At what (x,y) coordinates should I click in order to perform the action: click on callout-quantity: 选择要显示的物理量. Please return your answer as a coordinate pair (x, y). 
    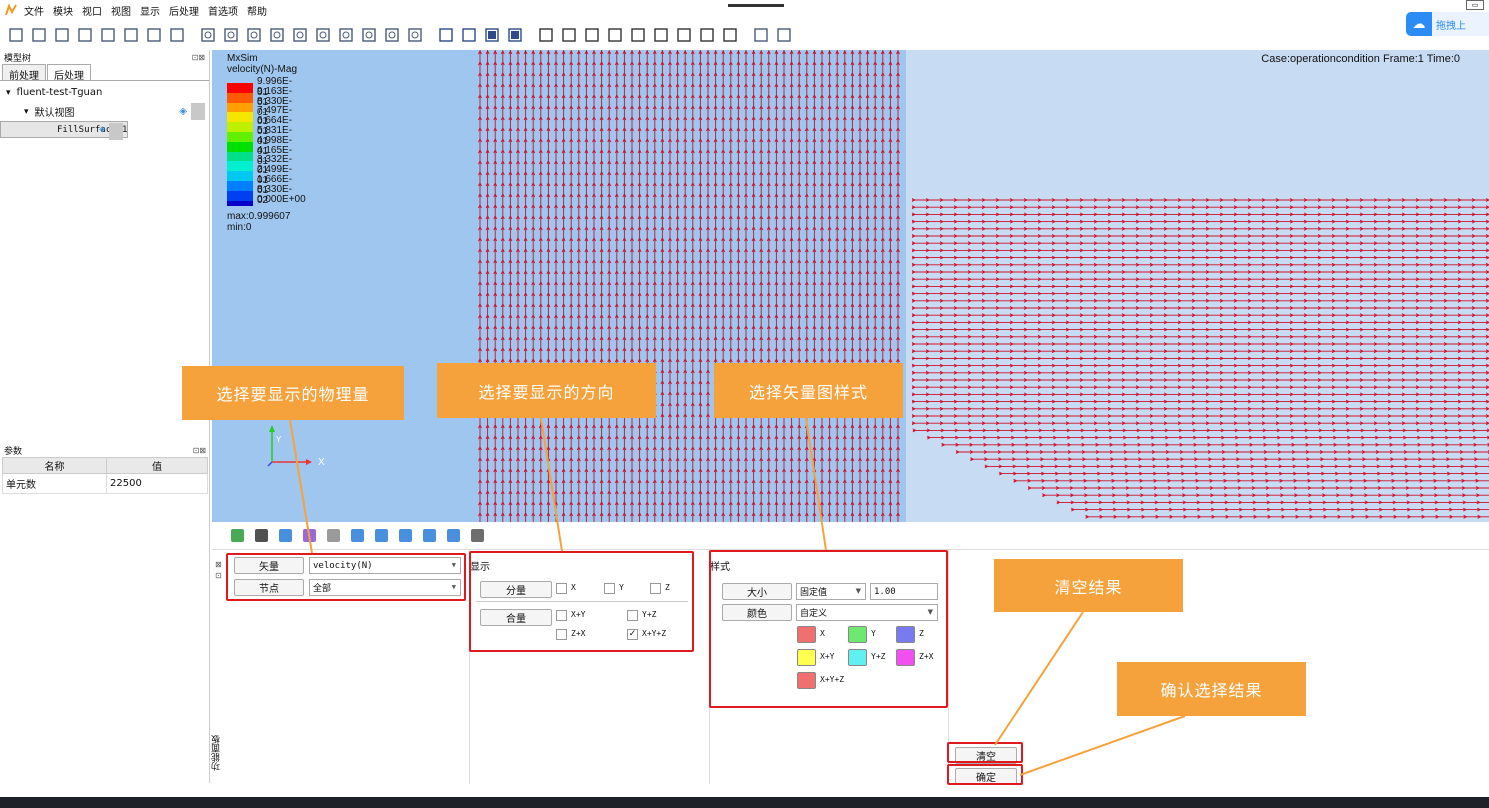
    Looking at the image, I should click on (293, 393).